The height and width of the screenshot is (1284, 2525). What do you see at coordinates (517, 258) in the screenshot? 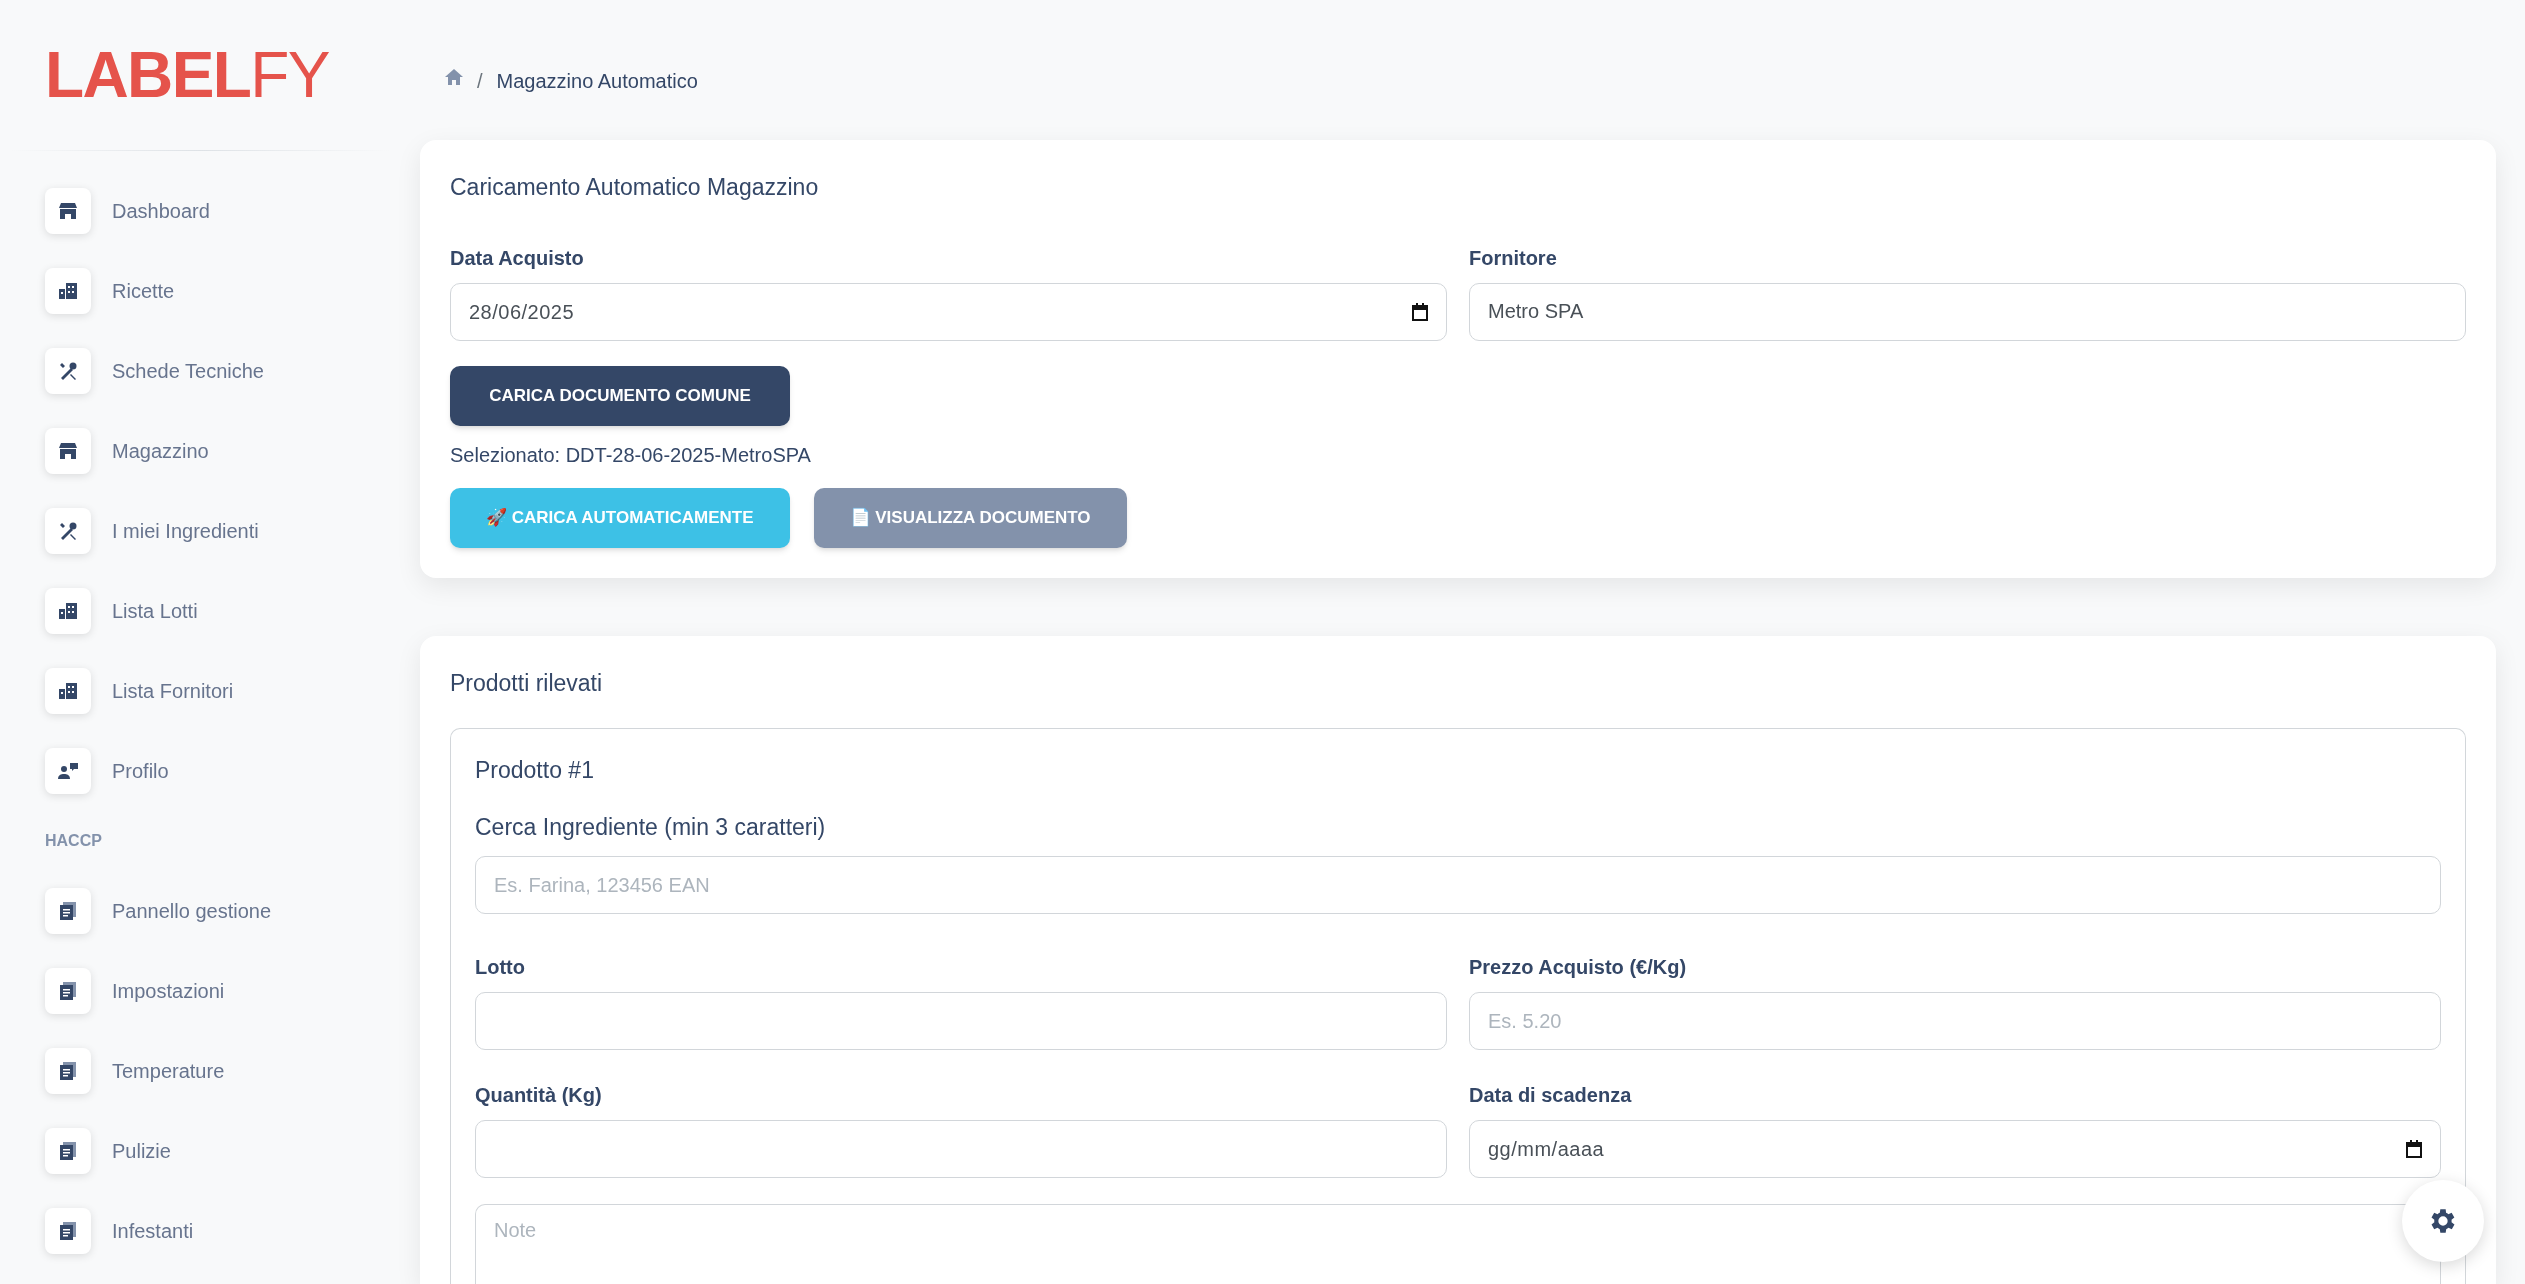
I see `field-label: Data Acquisto` at bounding box center [517, 258].